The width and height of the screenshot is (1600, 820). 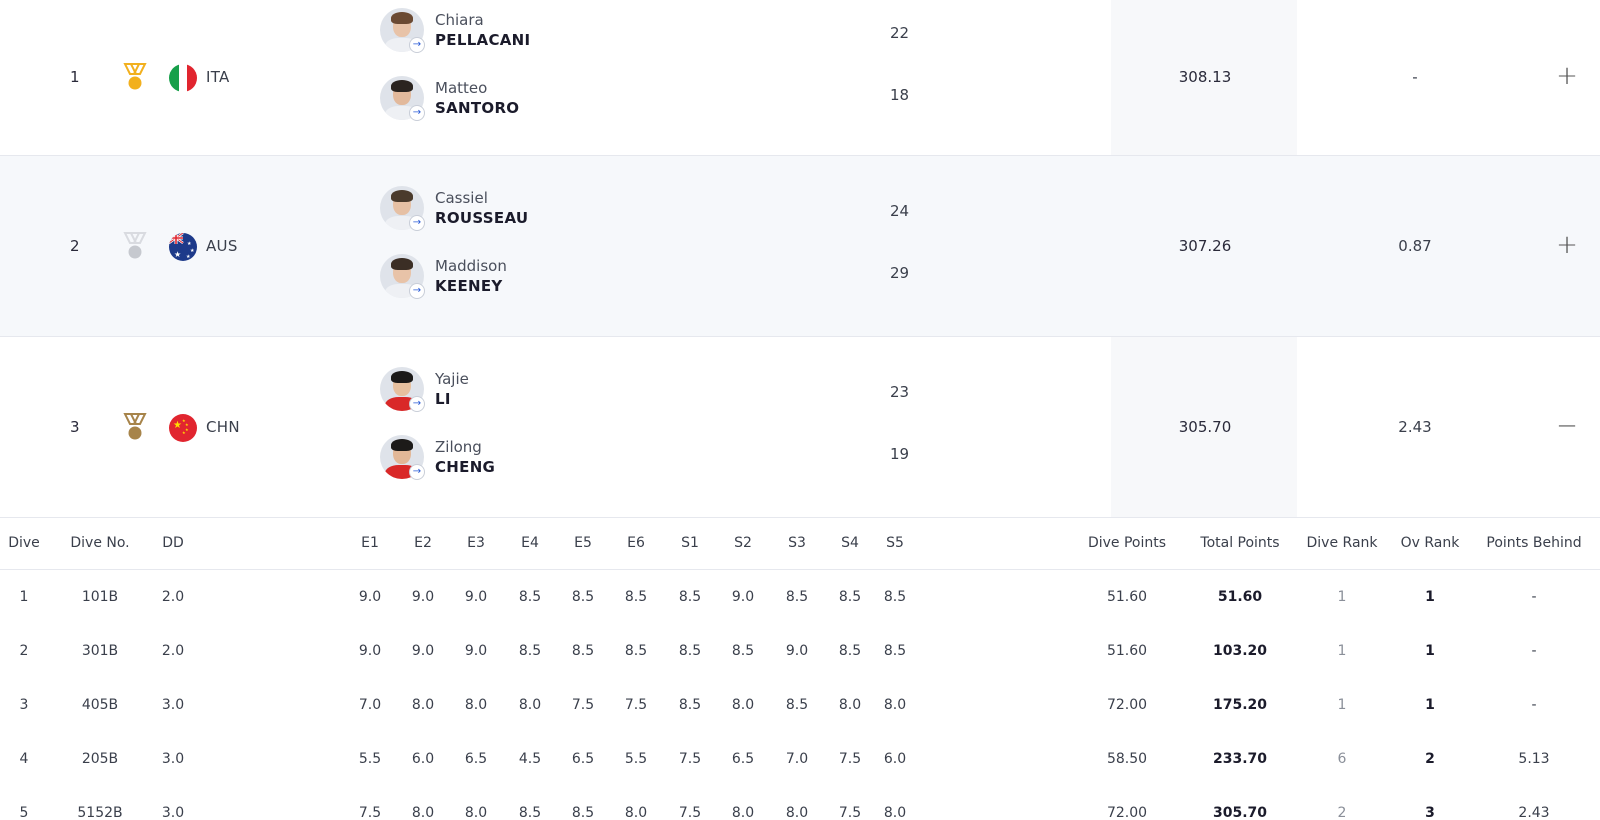 What do you see at coordinates (1534, 543) in the screenshot?
I see `column-header-points-behind: Points Behind` at bounding box center [1534, 543].